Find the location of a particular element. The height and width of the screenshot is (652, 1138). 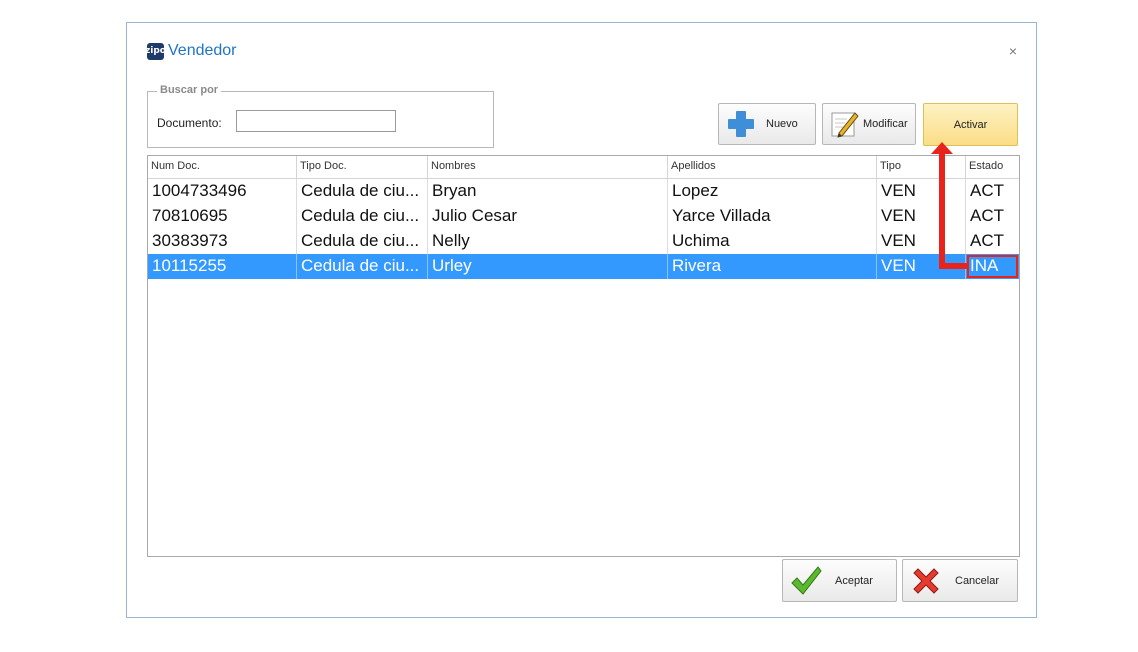

cell-num-doc: 30383973 is located at coordinates (222, 241).